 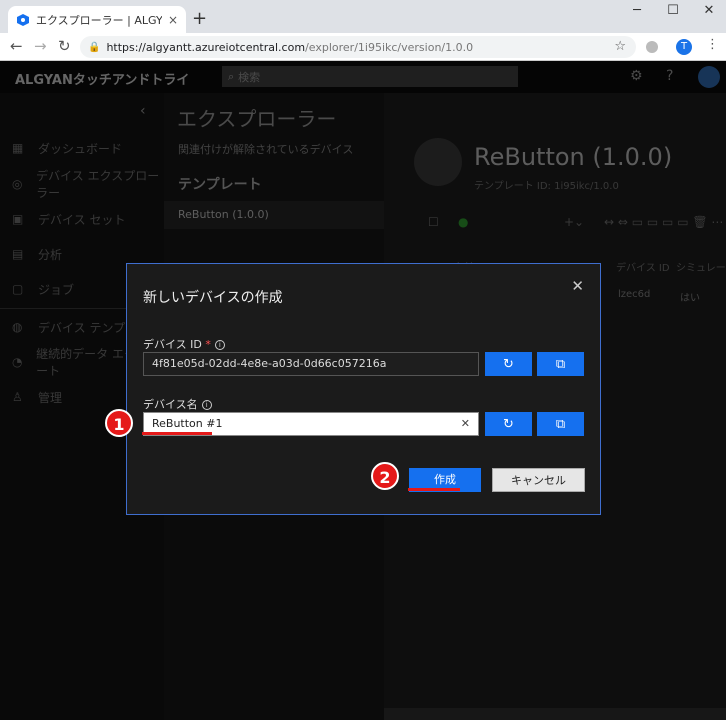 I want to click on cancel-button: キャンセル, so click(x=538, y=480).